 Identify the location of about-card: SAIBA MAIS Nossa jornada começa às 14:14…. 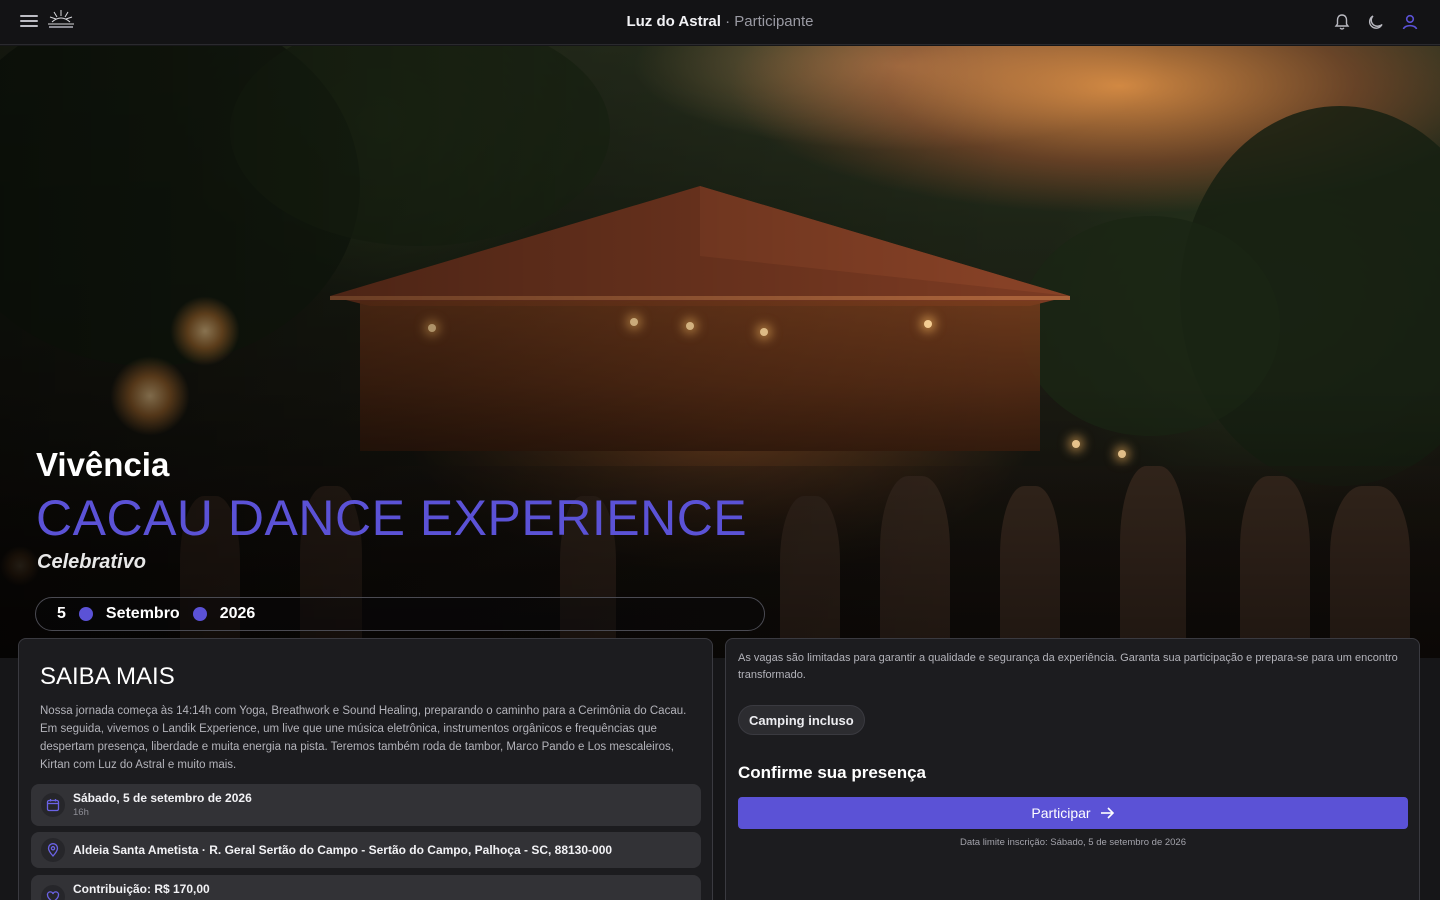
(365, 769).